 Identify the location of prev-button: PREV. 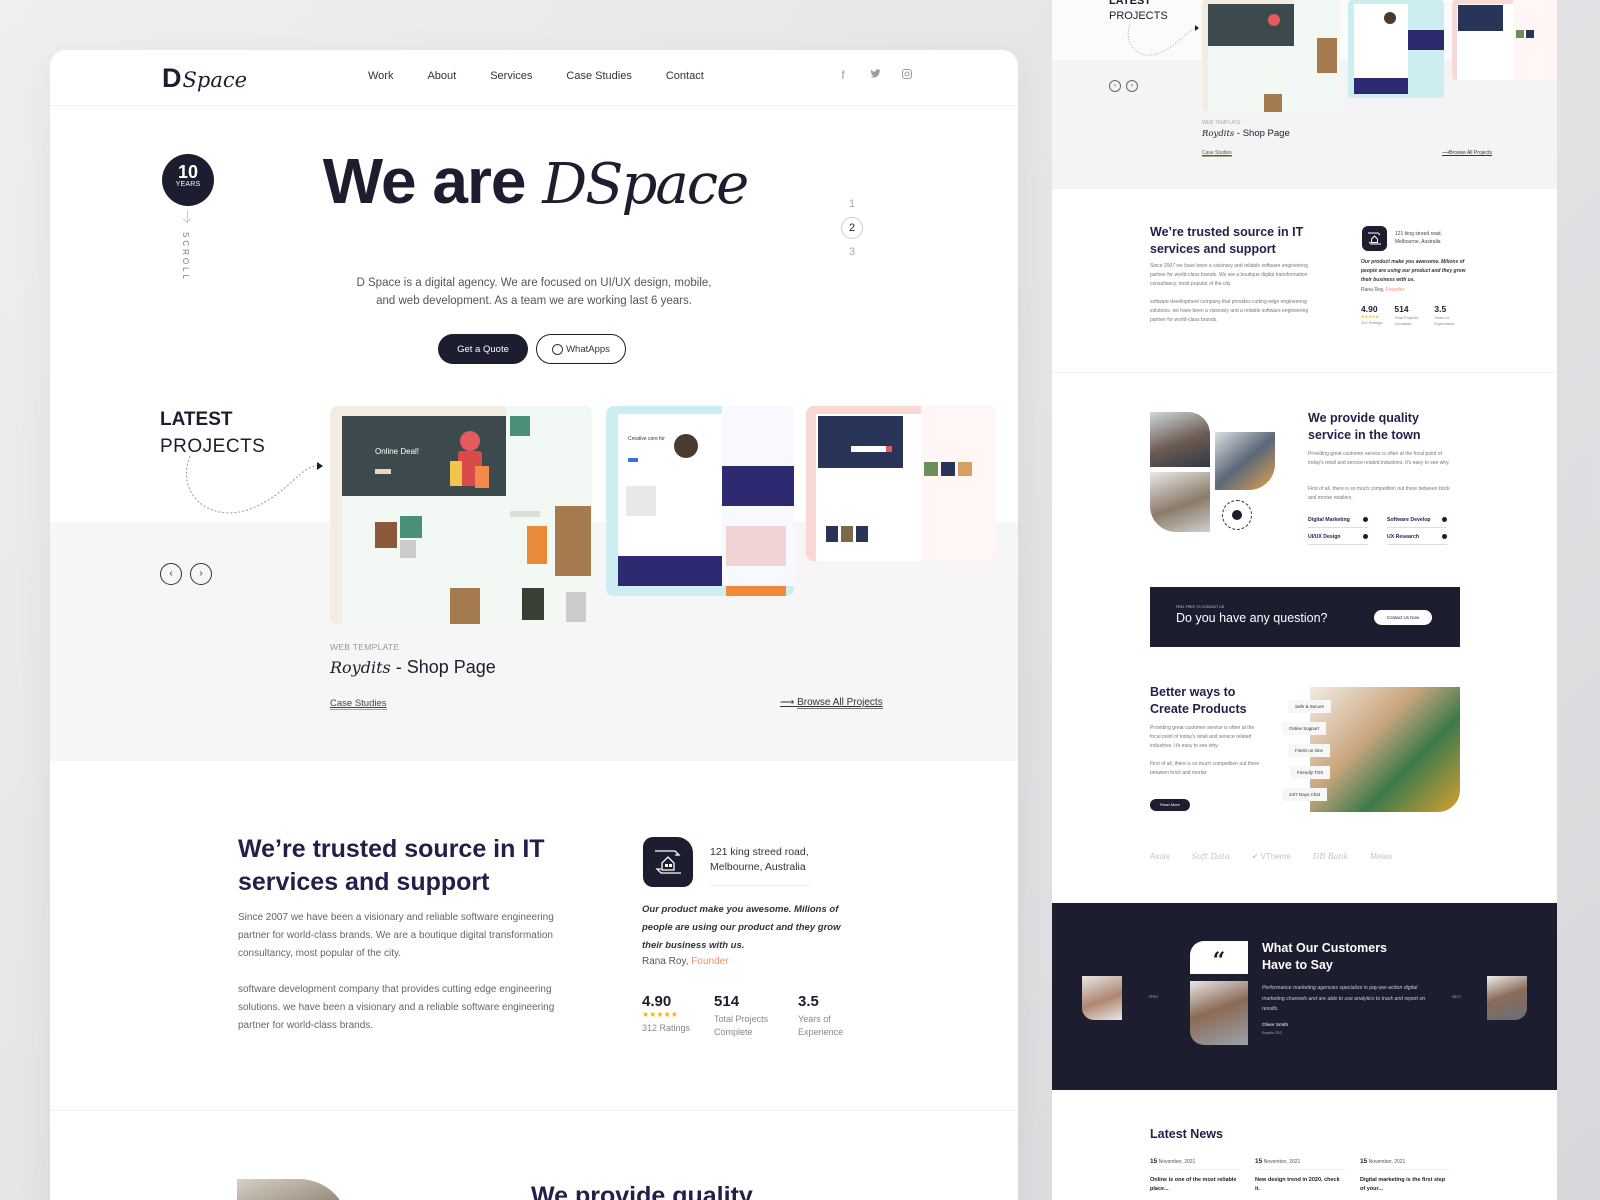
(1154, 997).